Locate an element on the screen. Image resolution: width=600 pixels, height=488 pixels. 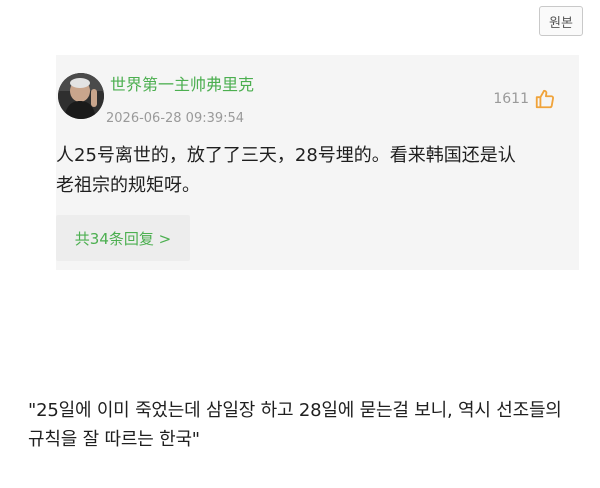
avatar-image is located at coordinates (81, 96).